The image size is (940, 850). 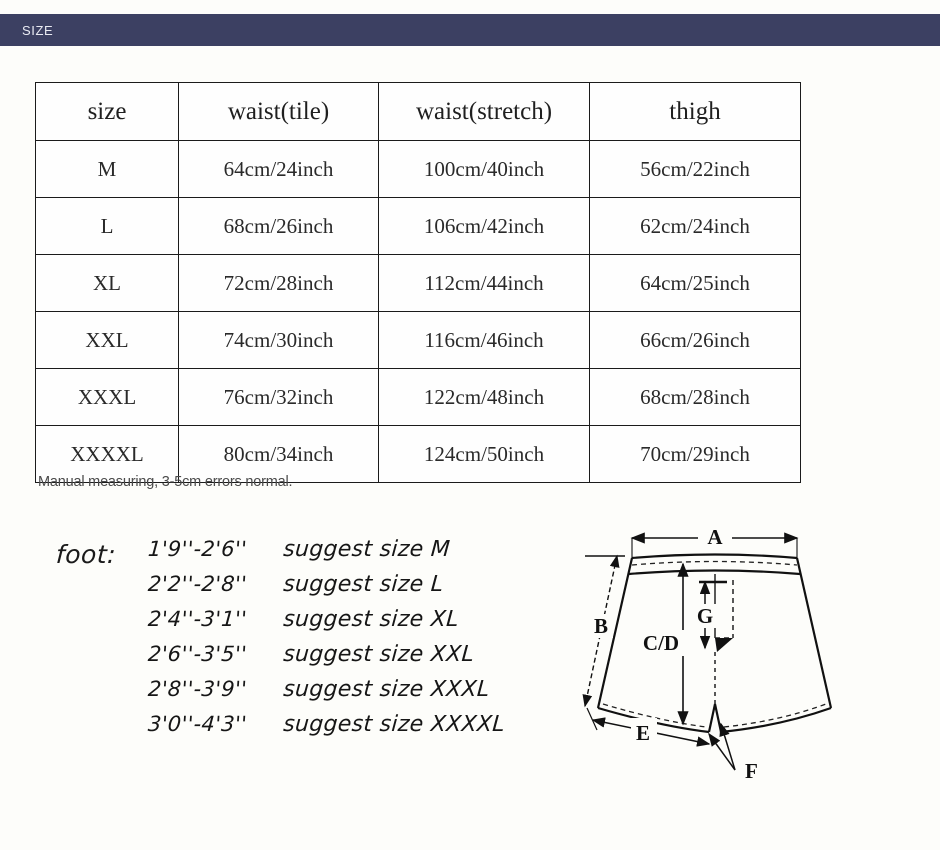 What do you see at coordinates (107, 169) in the screenshot?
I see `cell-size: M` at bounding box center [107, 169].